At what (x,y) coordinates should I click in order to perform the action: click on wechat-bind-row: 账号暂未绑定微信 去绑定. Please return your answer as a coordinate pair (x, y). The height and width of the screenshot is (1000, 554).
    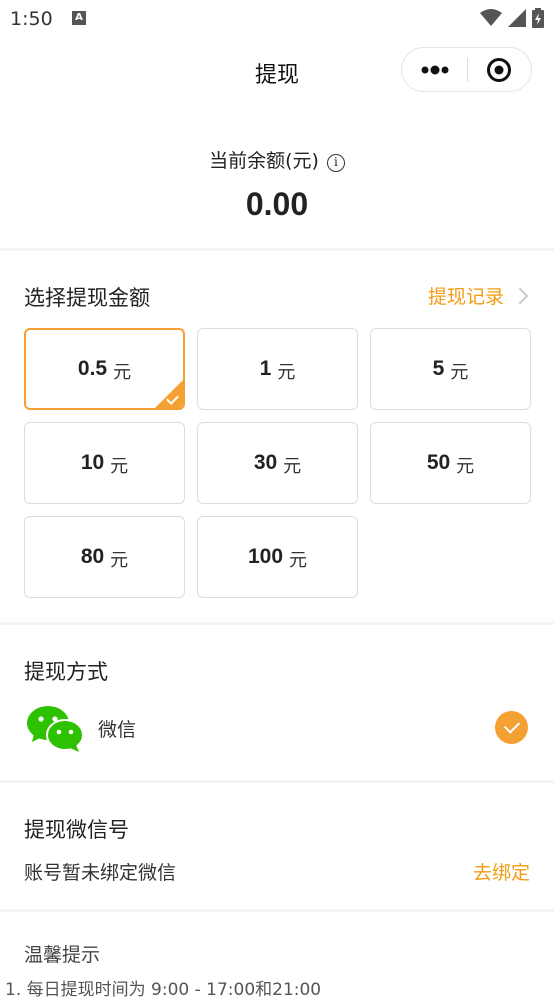
    Looking at the image, I should click on (277, 871).